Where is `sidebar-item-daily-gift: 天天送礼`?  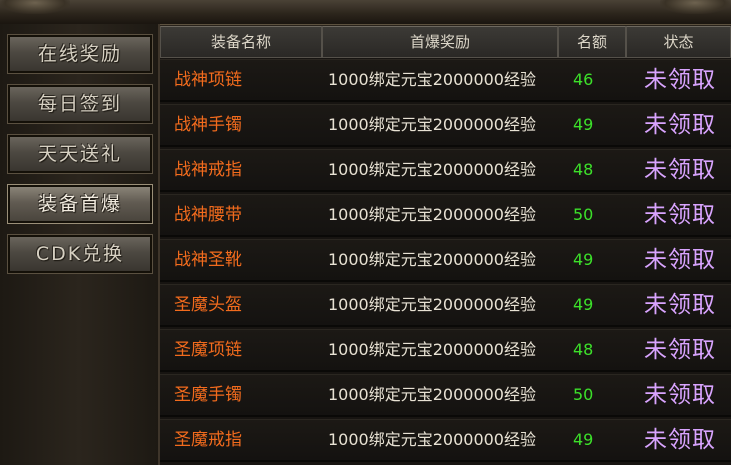
sidebar-item-daily-gift: 天天送礼 is located at coordinates (80, 154).